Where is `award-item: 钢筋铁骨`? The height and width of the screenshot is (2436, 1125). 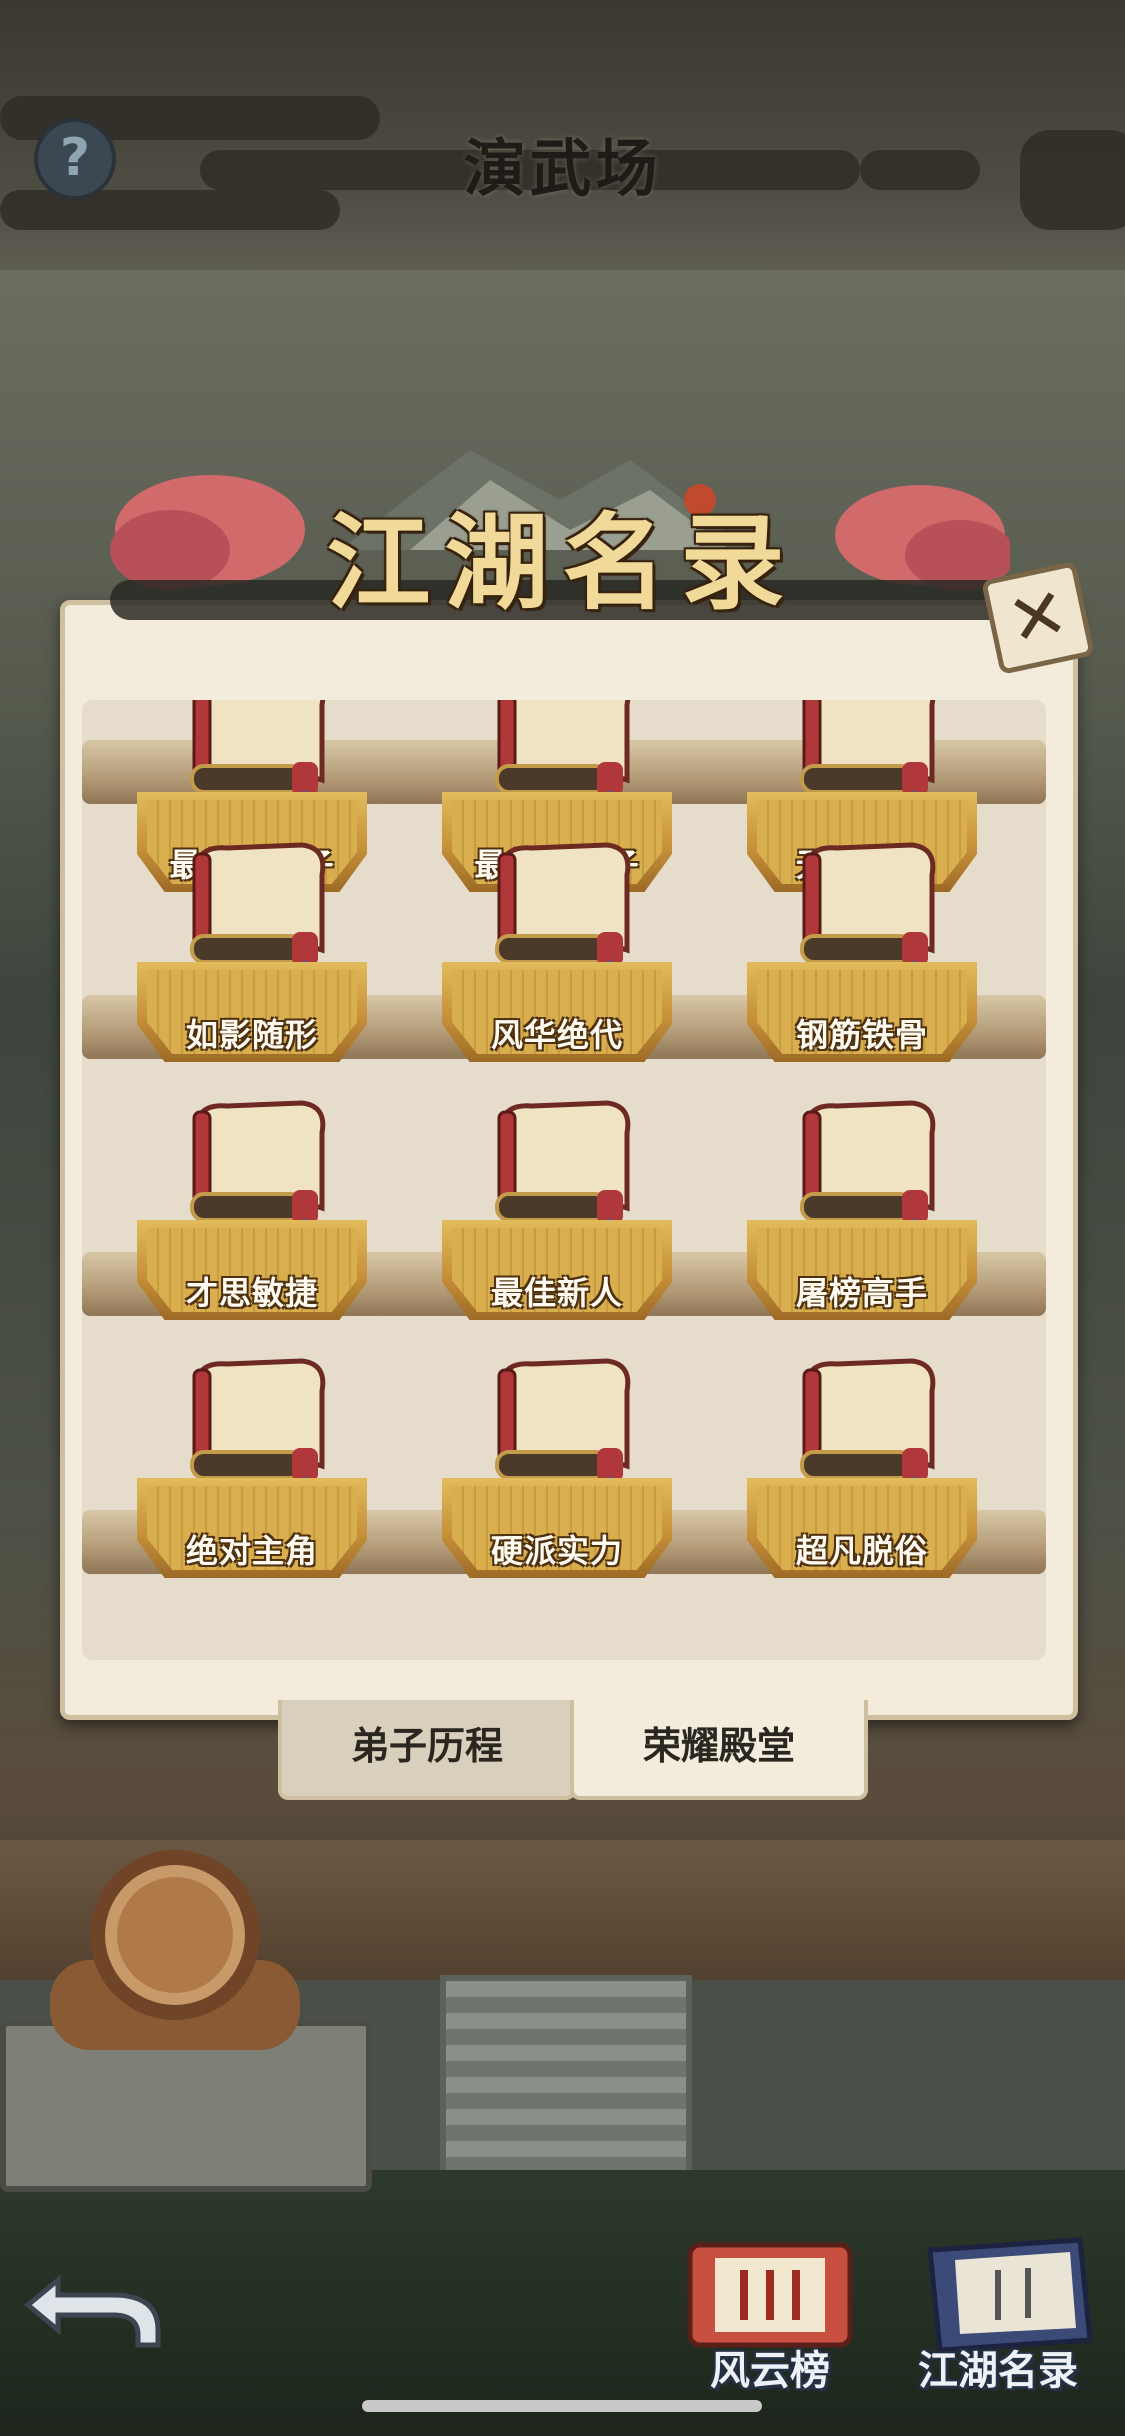 award-item: 钢筋铁骨 is located at coordinates (862, 960).